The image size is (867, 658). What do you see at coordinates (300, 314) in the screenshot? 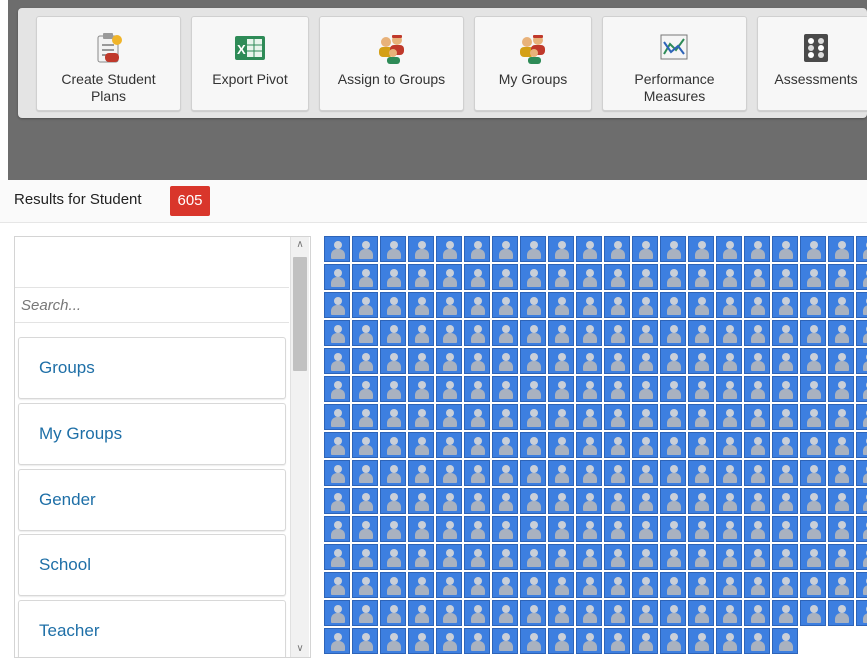
I see `scroll-thumb` at bounding box center [300, 314].